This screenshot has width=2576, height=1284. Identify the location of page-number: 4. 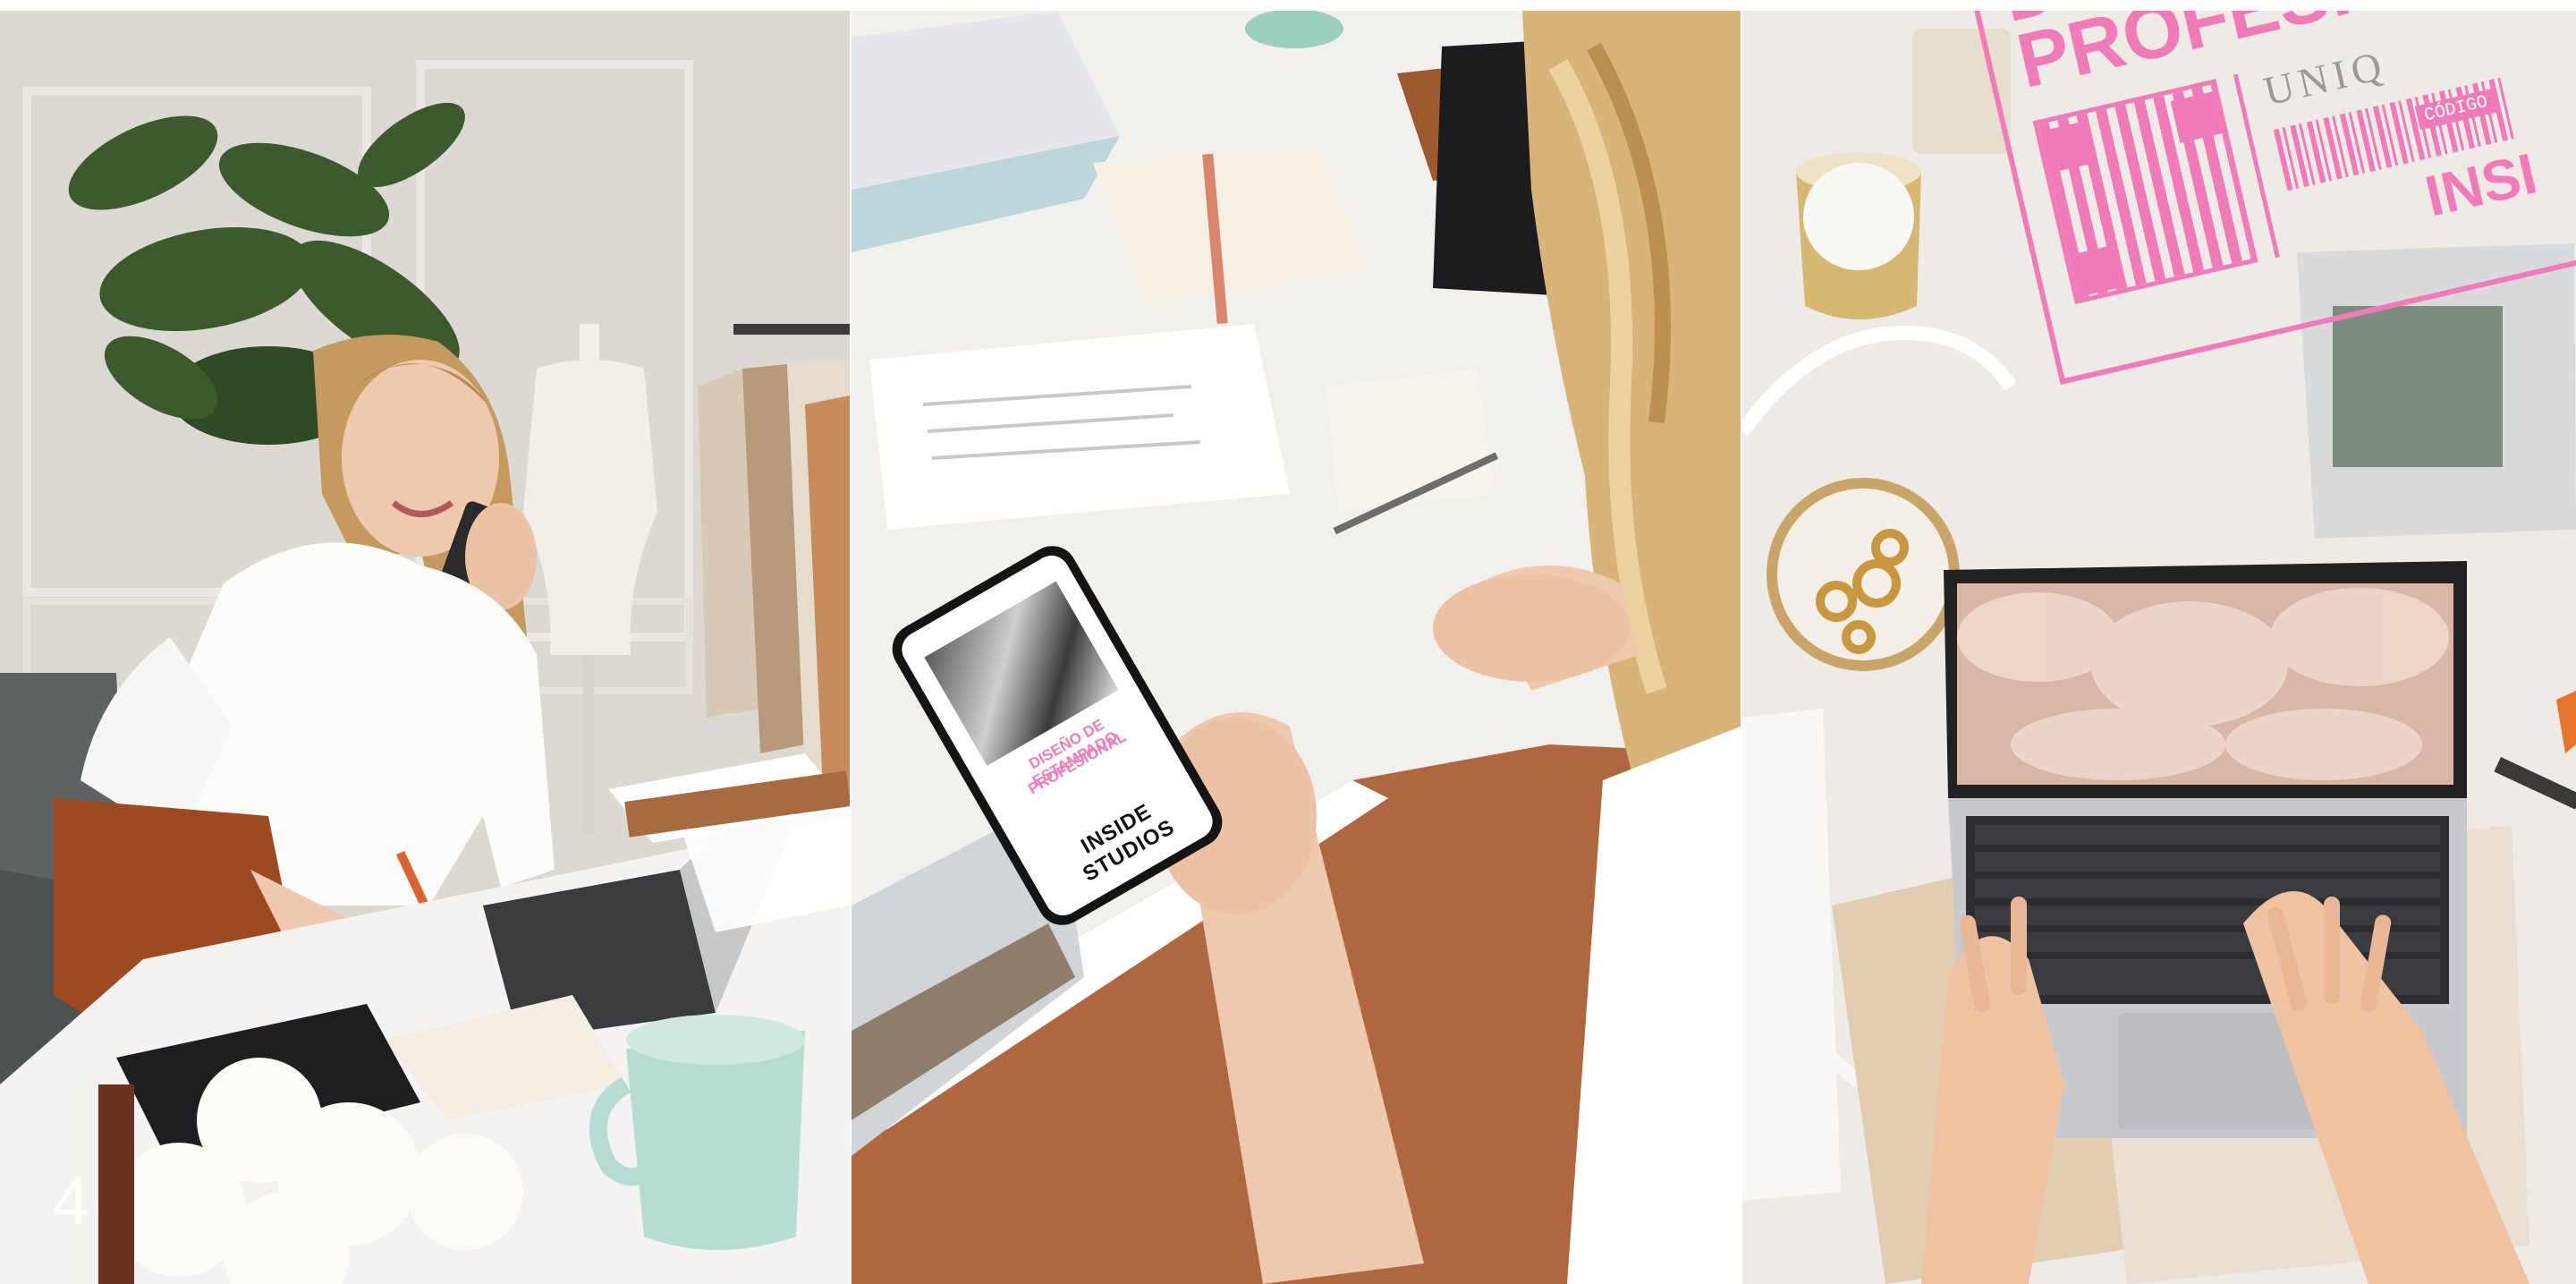
(71, 1202).